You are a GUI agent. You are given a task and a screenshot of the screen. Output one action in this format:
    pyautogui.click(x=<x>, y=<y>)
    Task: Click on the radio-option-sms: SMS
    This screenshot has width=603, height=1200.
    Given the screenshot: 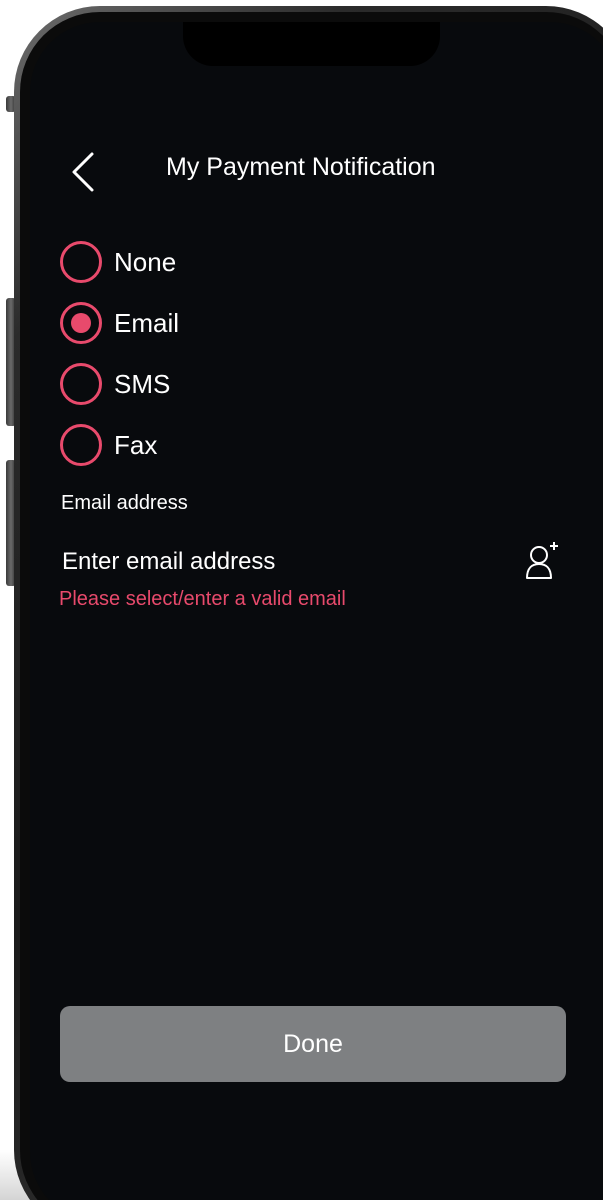 What is the action you would take?
    pyautogui.click(x=119, y=384)
    